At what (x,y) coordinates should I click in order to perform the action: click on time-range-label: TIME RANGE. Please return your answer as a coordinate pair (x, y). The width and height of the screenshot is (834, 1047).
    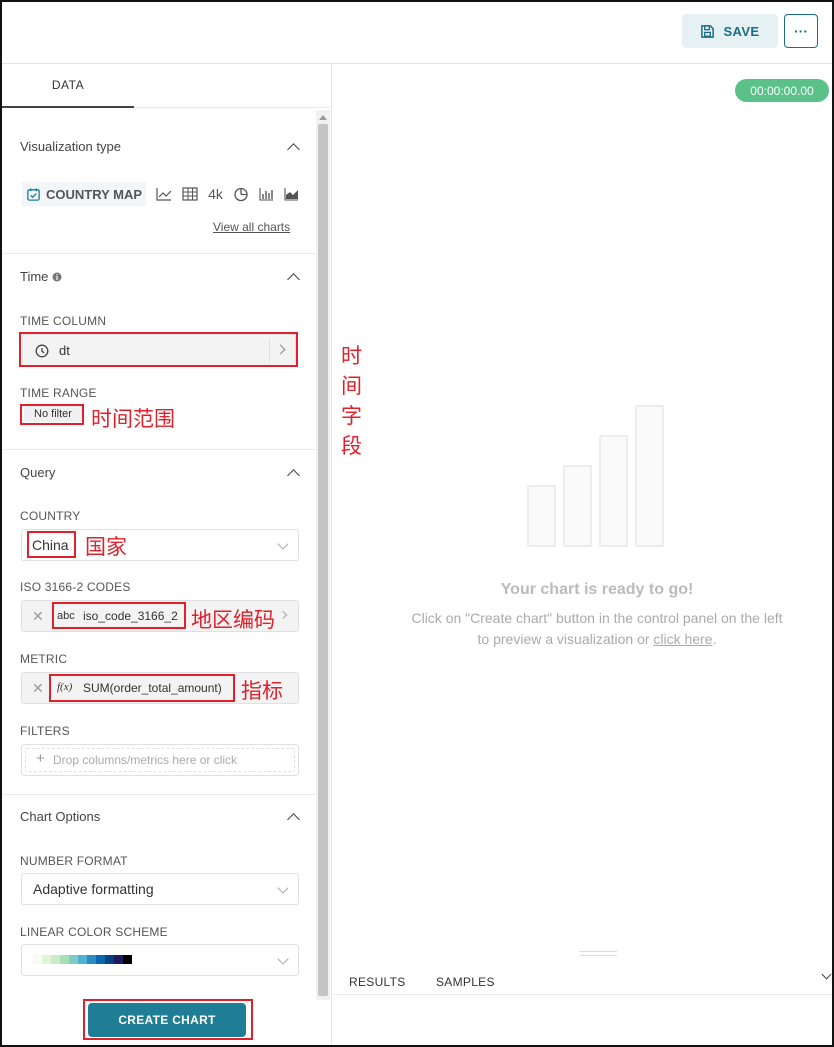
    Looking at the image, I should click on (58, 393).